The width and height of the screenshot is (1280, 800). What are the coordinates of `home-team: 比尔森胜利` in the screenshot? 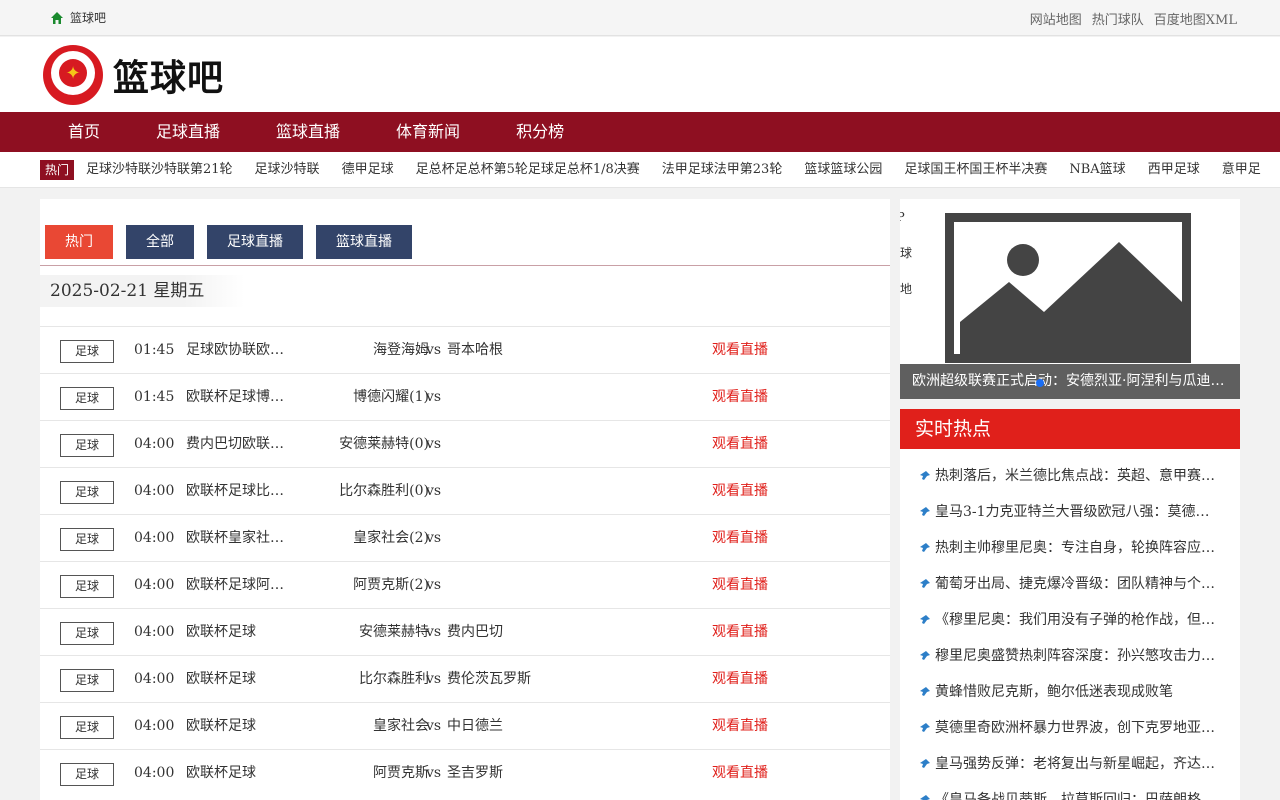 It's located at (369, 679).